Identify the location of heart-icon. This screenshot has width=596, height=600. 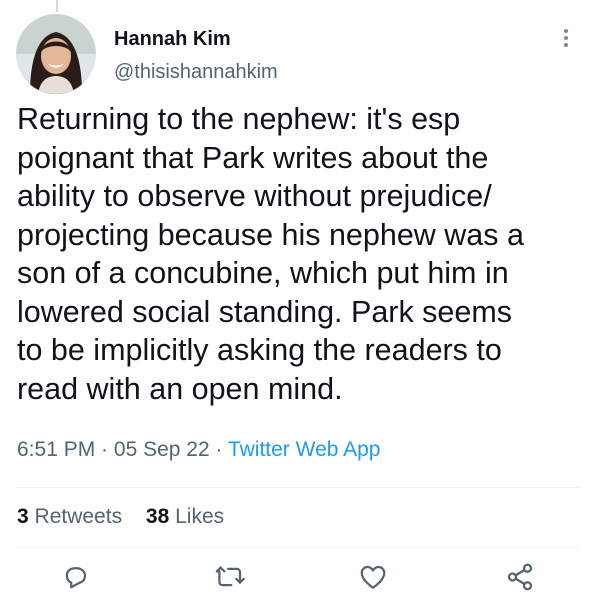
(373, 577).